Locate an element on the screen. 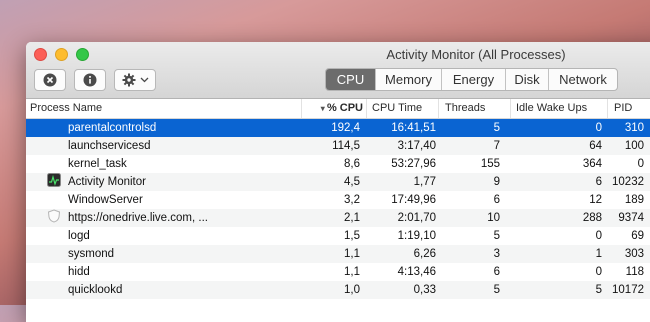  pid-cell: 10172 is located at coordinates (628, 290).